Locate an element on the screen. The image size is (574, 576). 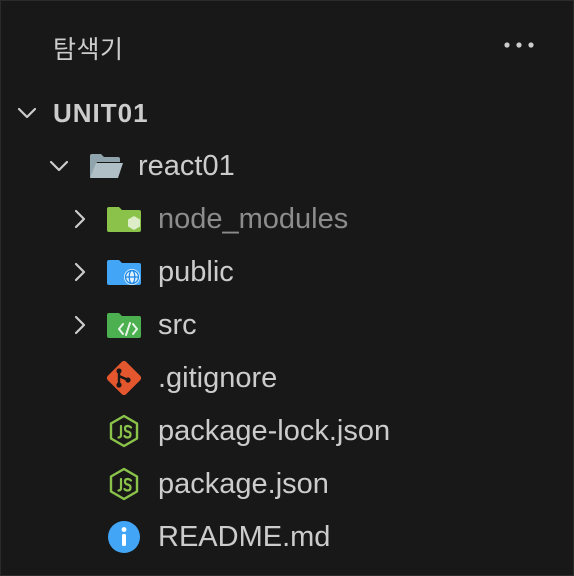
public-folder-icon is located at coordinates (124, 272).